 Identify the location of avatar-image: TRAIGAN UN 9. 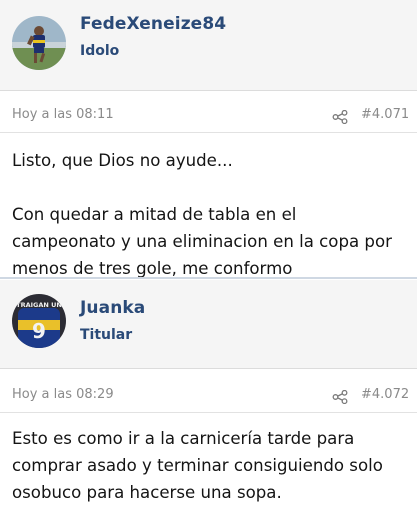
(39, 321).